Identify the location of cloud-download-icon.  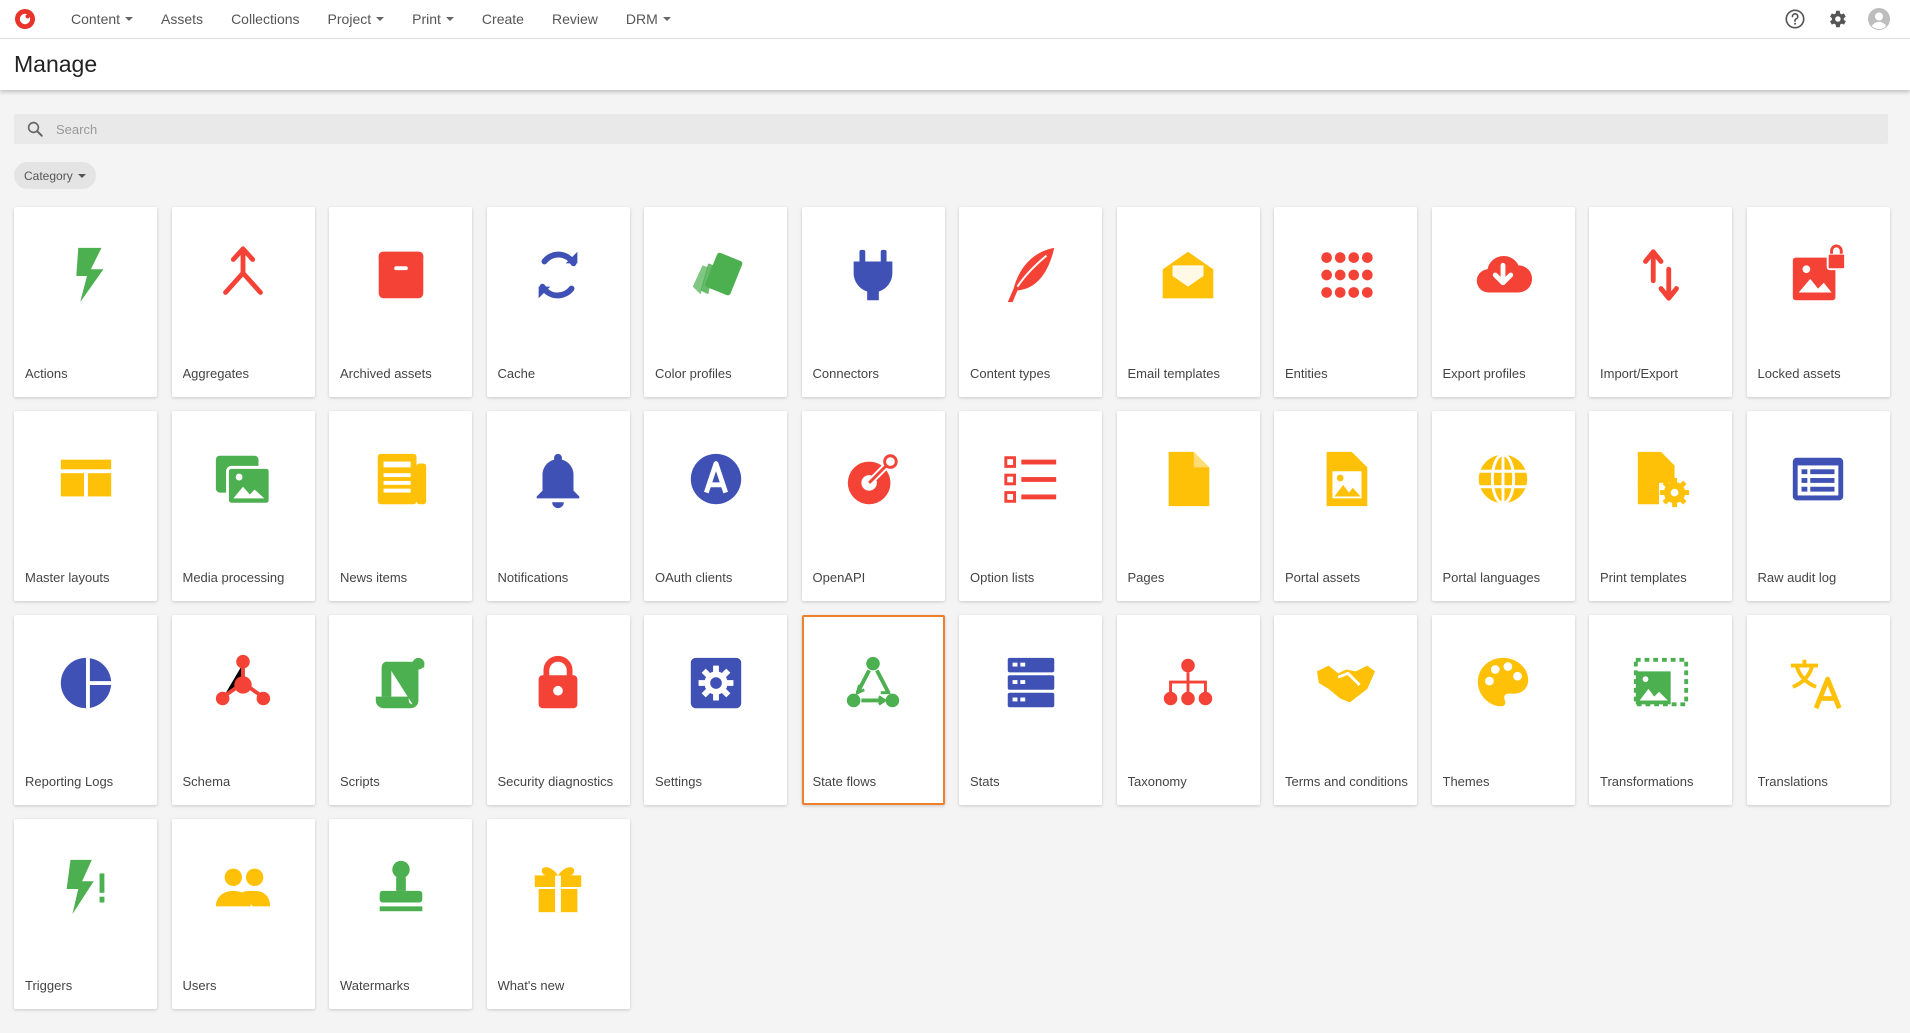
(1503, 275).